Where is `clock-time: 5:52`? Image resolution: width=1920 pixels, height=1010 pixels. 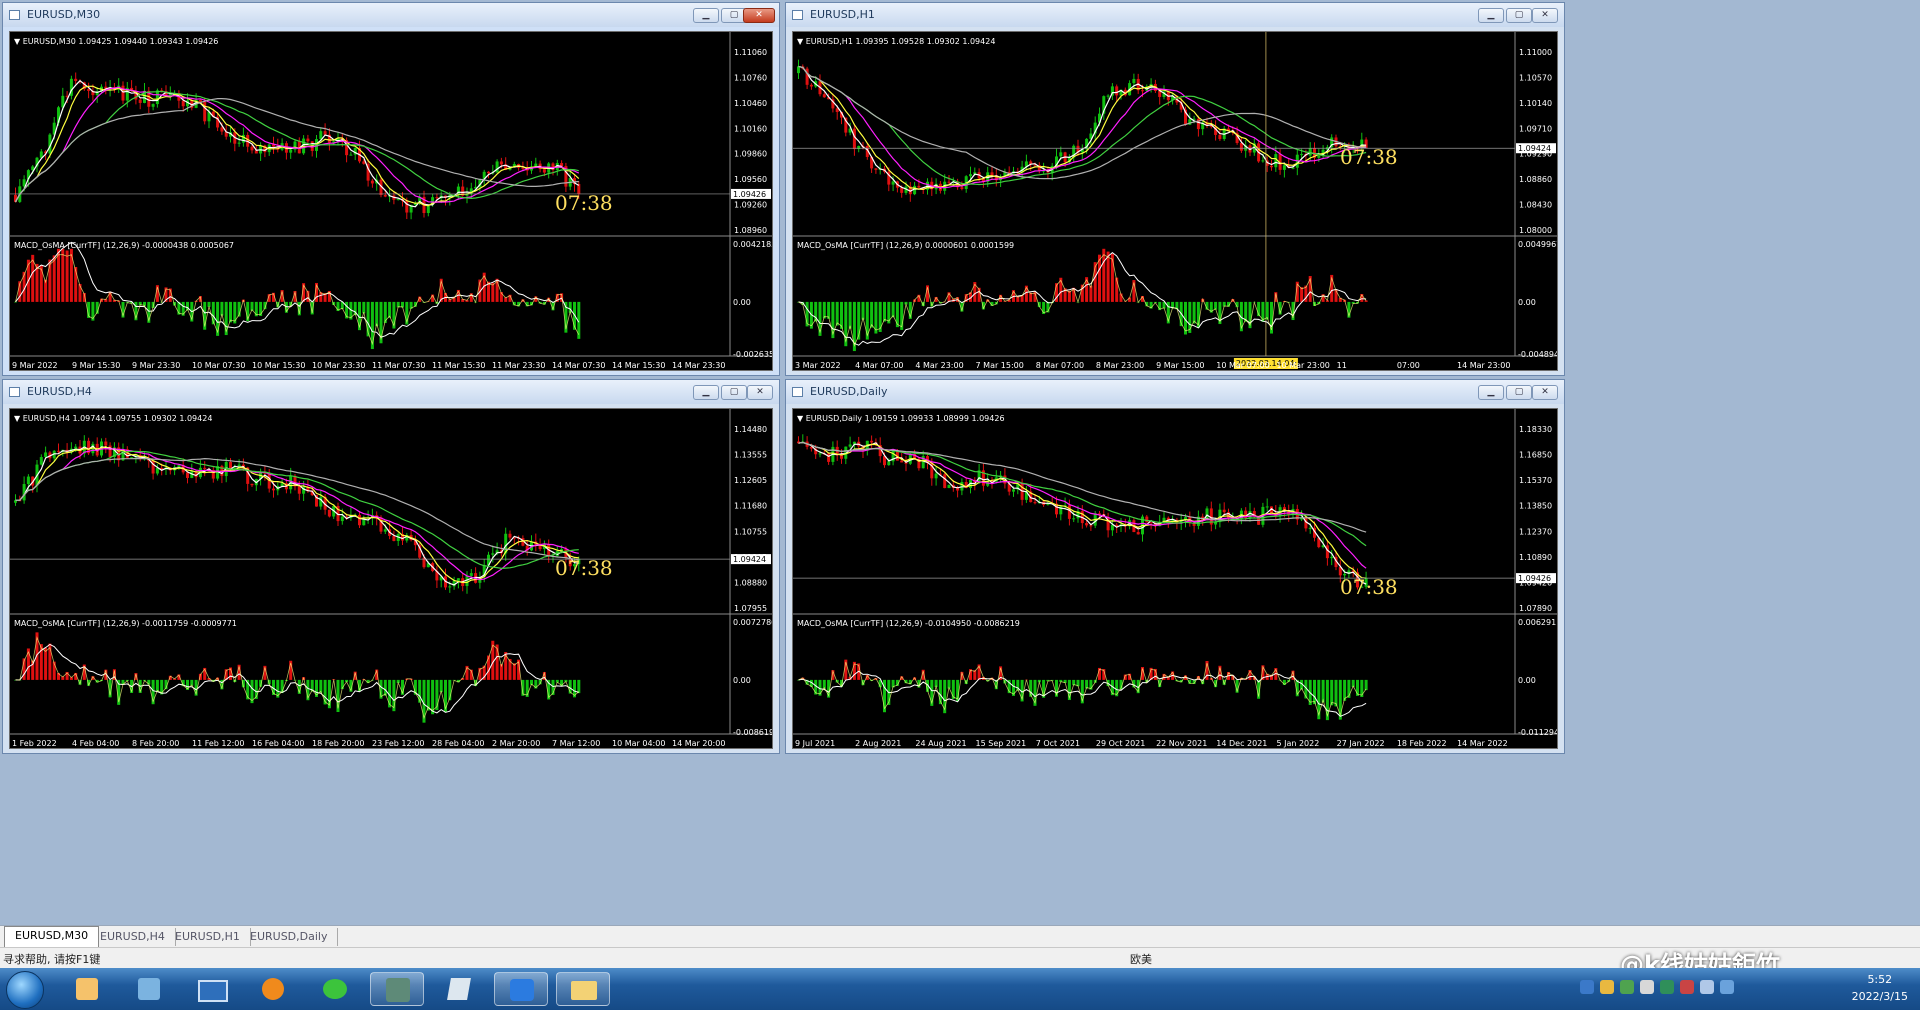
clock-time: 5:52 is located at coordinates (1880, 979).